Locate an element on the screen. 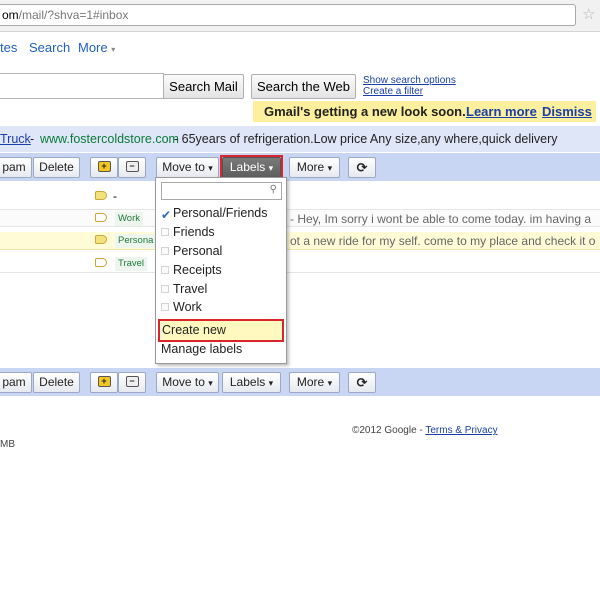 Image resolution: width=600 pixels, height=600 pixels. ad-title-link: Truck is located at coordinates (15, 139).